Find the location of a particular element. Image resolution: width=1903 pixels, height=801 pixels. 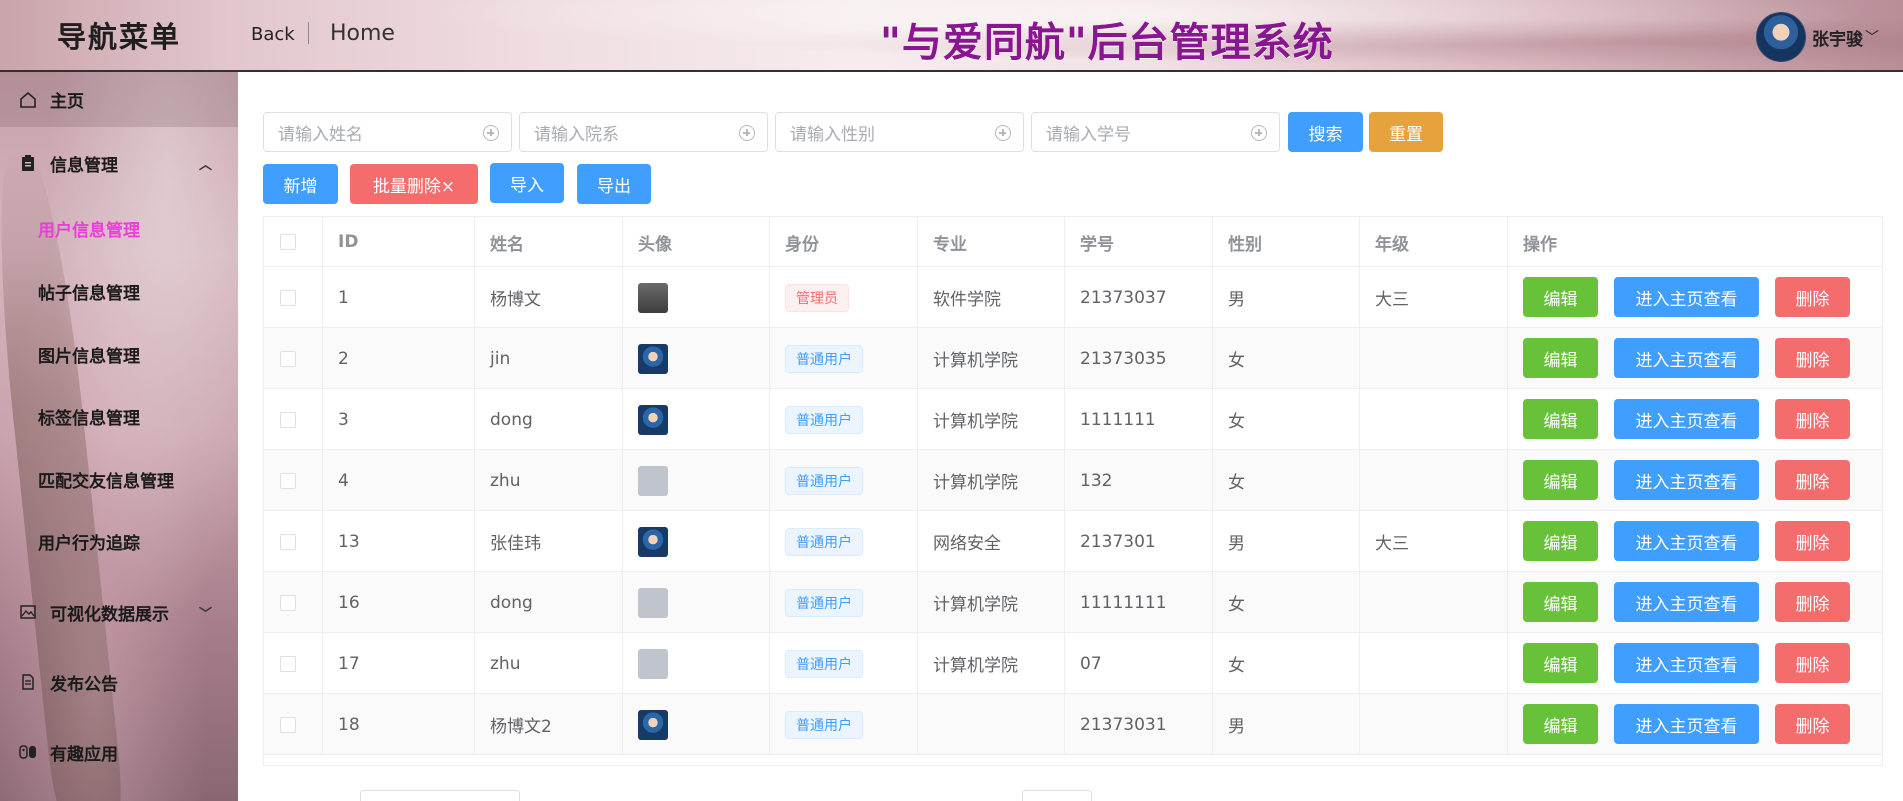

chevron-down-icon: ﹀ is located at coordinates (1872, 37).